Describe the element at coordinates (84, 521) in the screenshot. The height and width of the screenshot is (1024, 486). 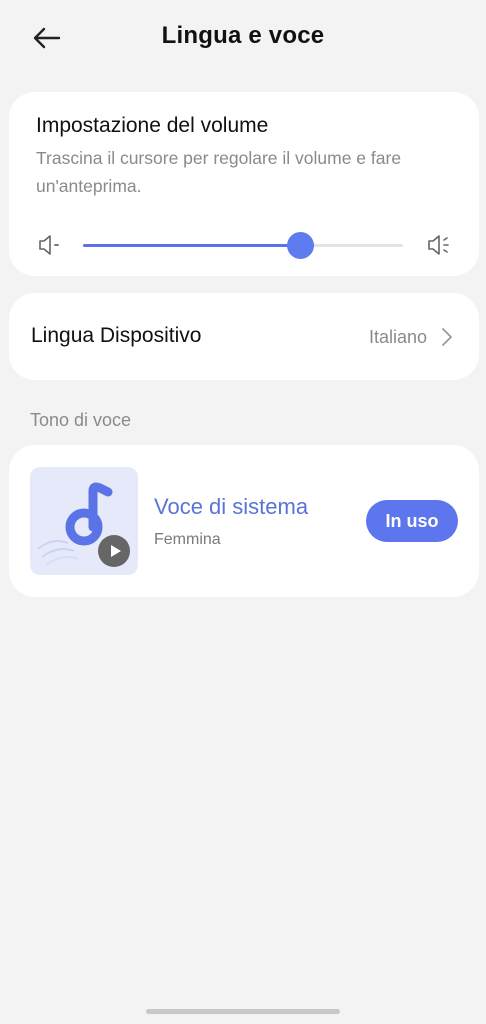
I see `voice-thumbnail` at that location.